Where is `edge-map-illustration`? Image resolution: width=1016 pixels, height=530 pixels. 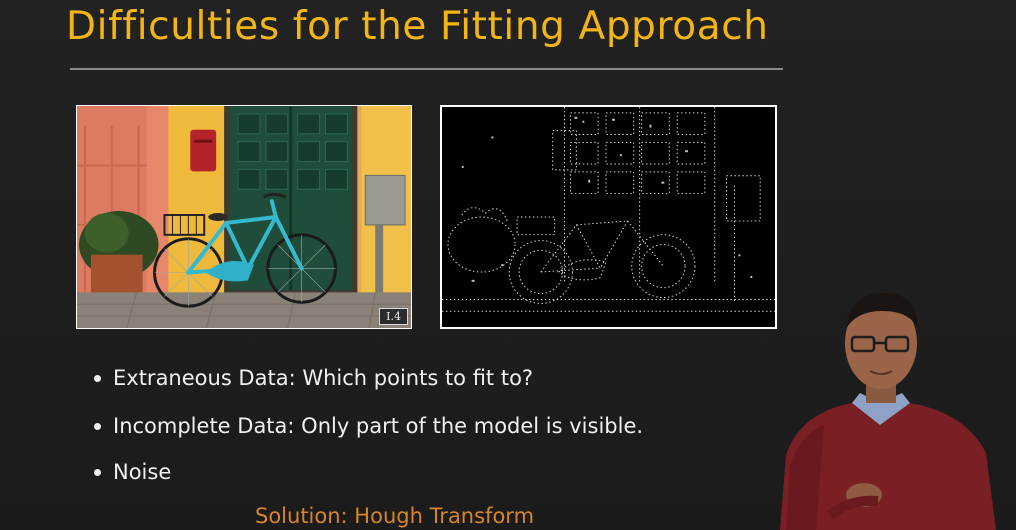
edge-map-illustration is located at coordinates (608, 217).